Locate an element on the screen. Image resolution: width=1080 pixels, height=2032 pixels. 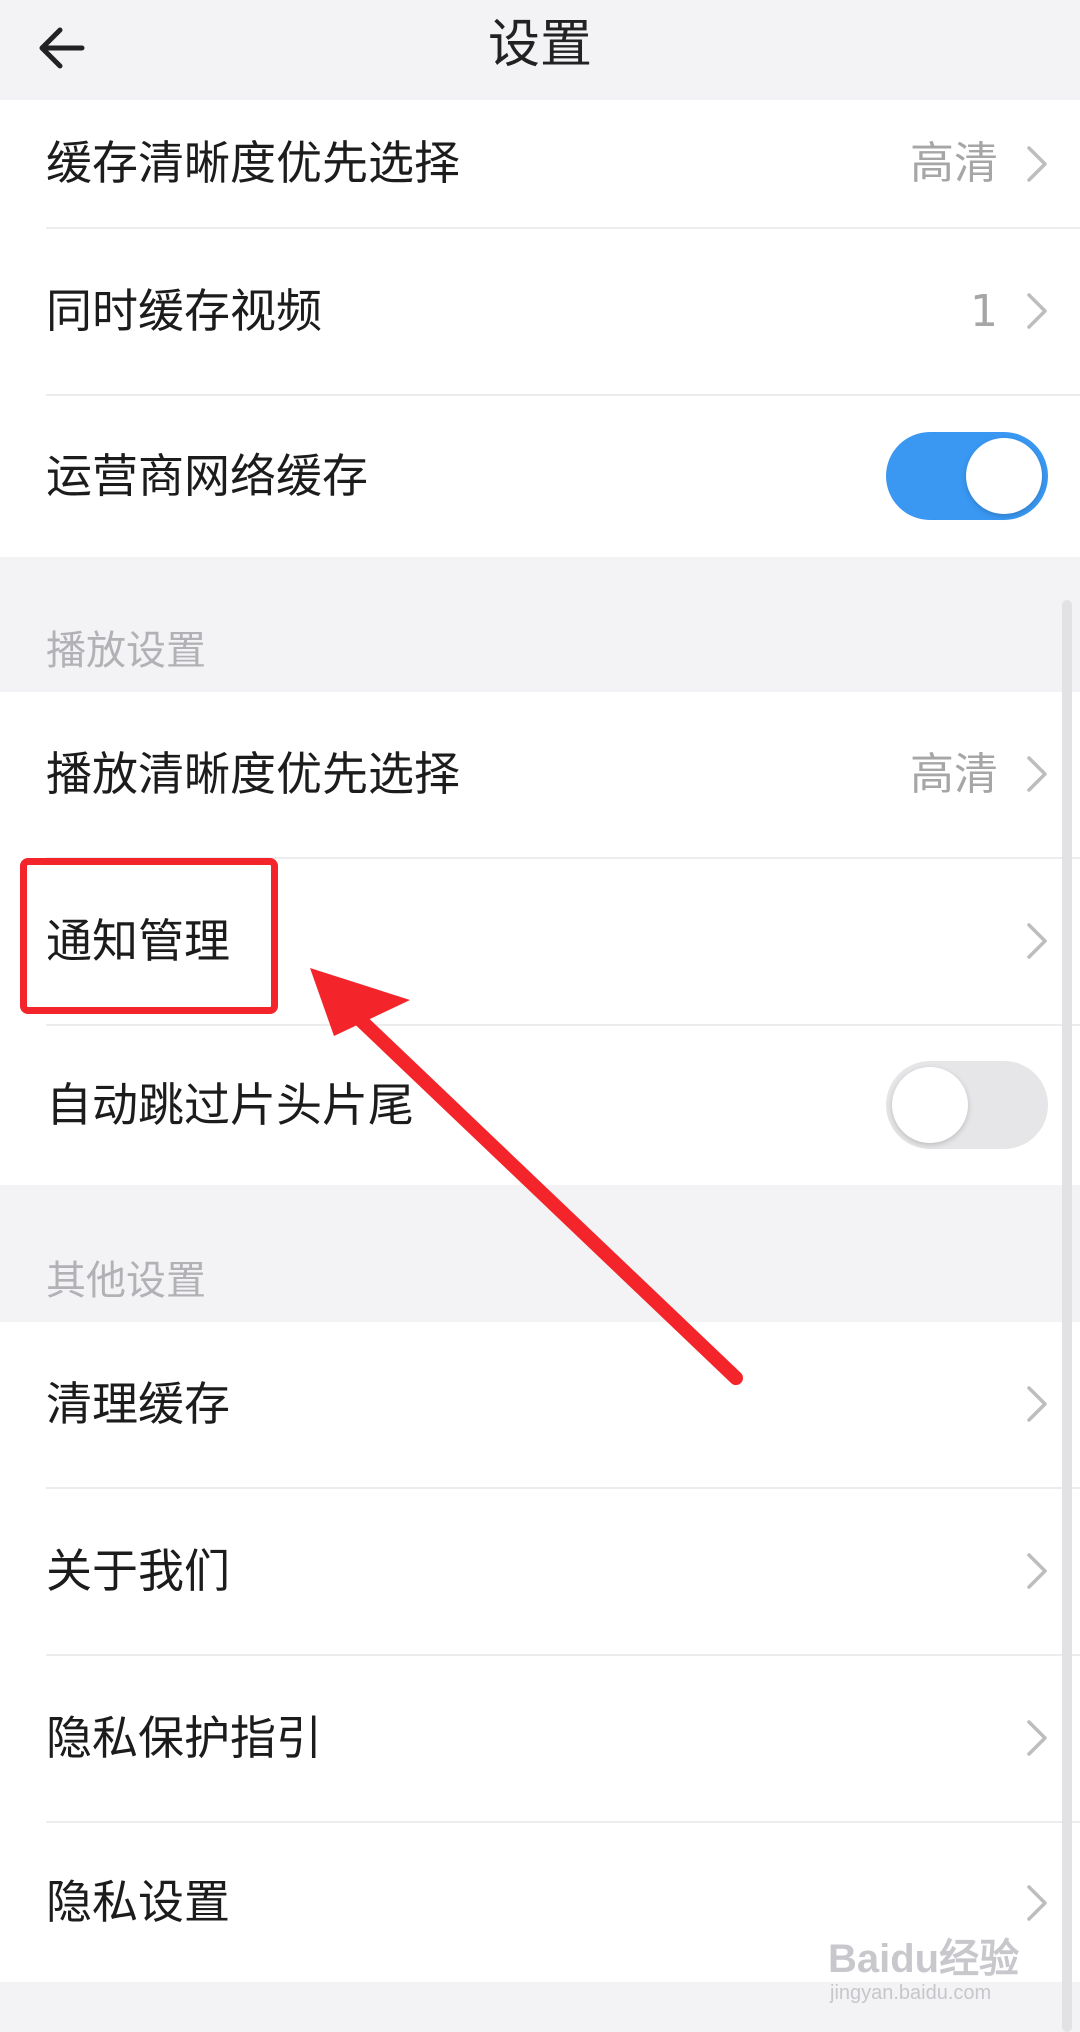
about-us-row: 关于我们 is located at coordinates (540, 1571).